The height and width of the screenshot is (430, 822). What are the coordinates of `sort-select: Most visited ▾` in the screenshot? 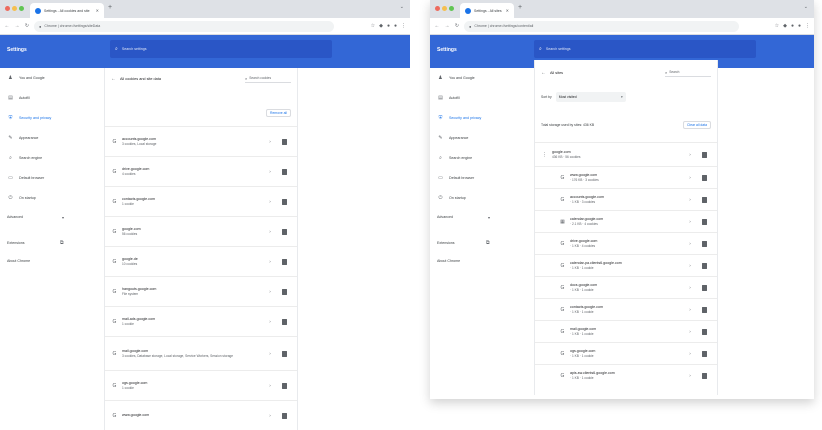 It's located at (590, 97).